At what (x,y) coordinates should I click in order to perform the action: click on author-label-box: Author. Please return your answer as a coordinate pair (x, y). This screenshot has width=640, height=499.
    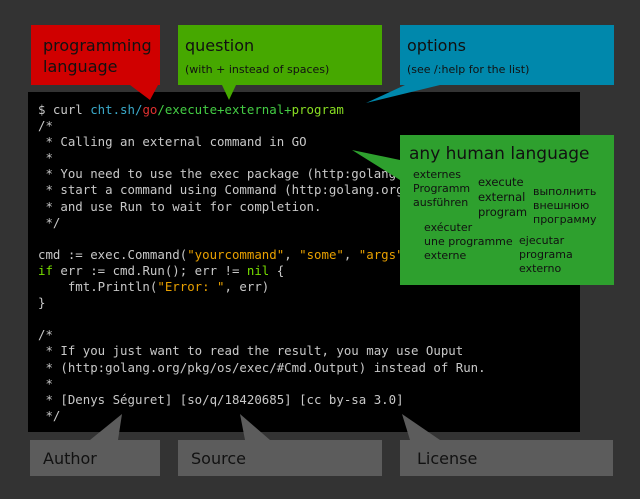
    Looking at the image, I should click on (95, 458).